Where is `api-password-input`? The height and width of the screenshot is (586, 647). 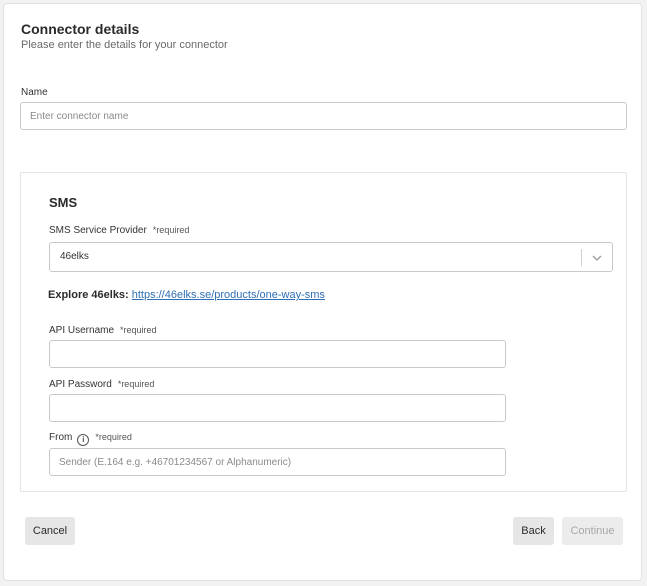 api-password-input is located at coordinates (277, 408).